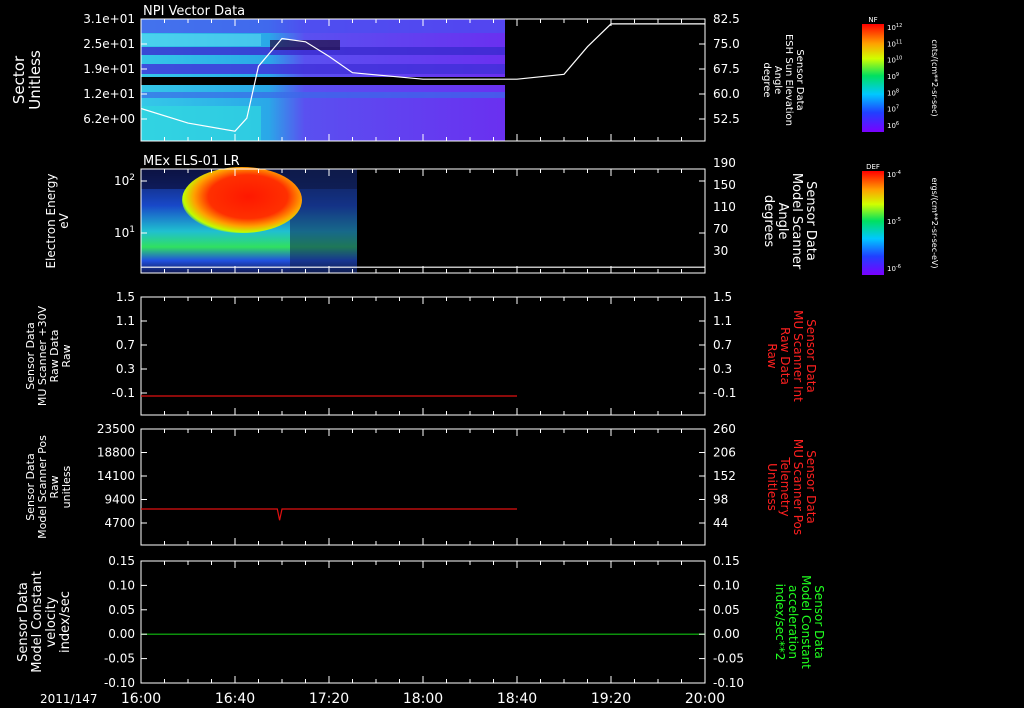 Image resolution: width=1024 pixels, height=708 pixels. Describe the element at coordinates (893, 109) in the screenshot. I see `colorbar-tick-label: 107` at that location.